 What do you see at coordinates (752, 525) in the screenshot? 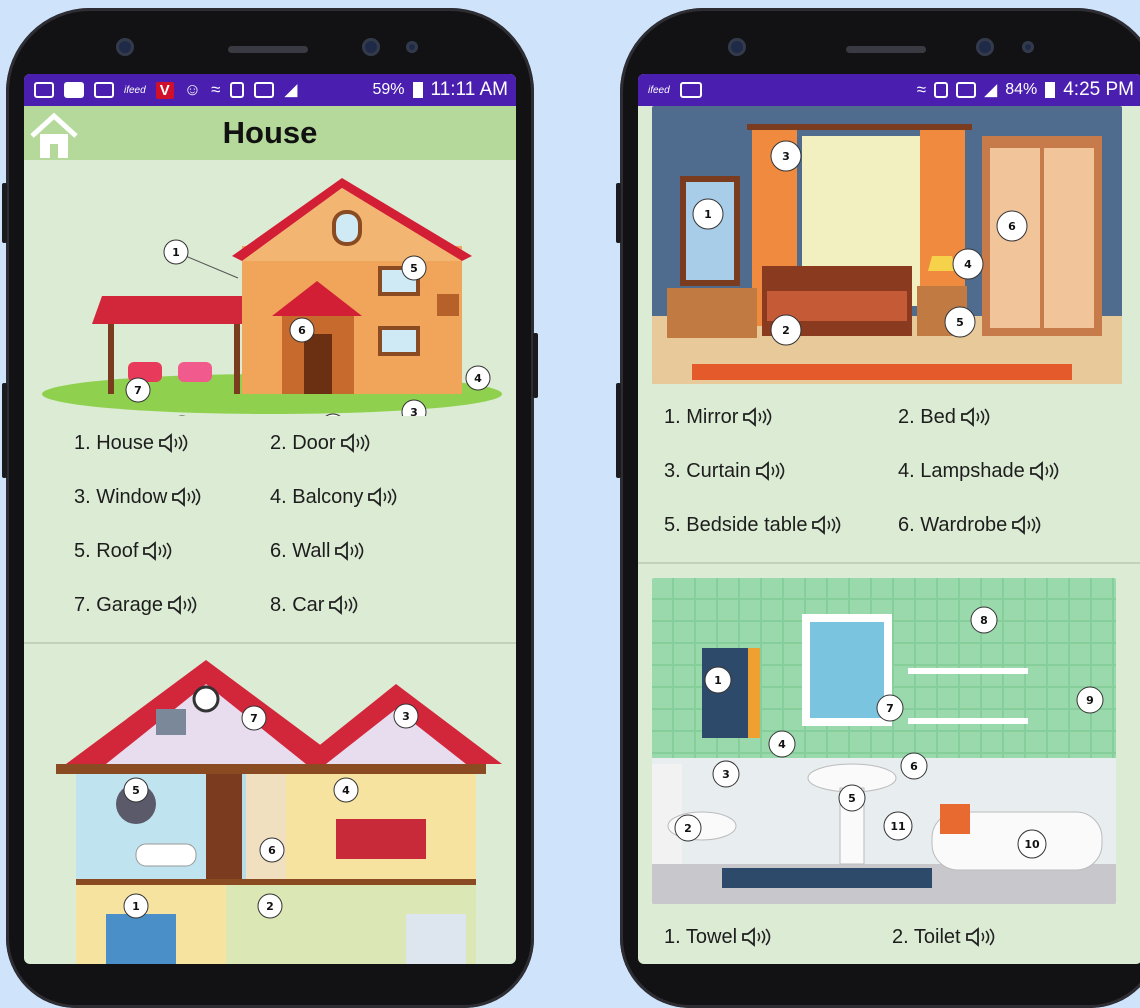
I see `vocab-item: 5. Bedside table` at bounding box center [752, 525].